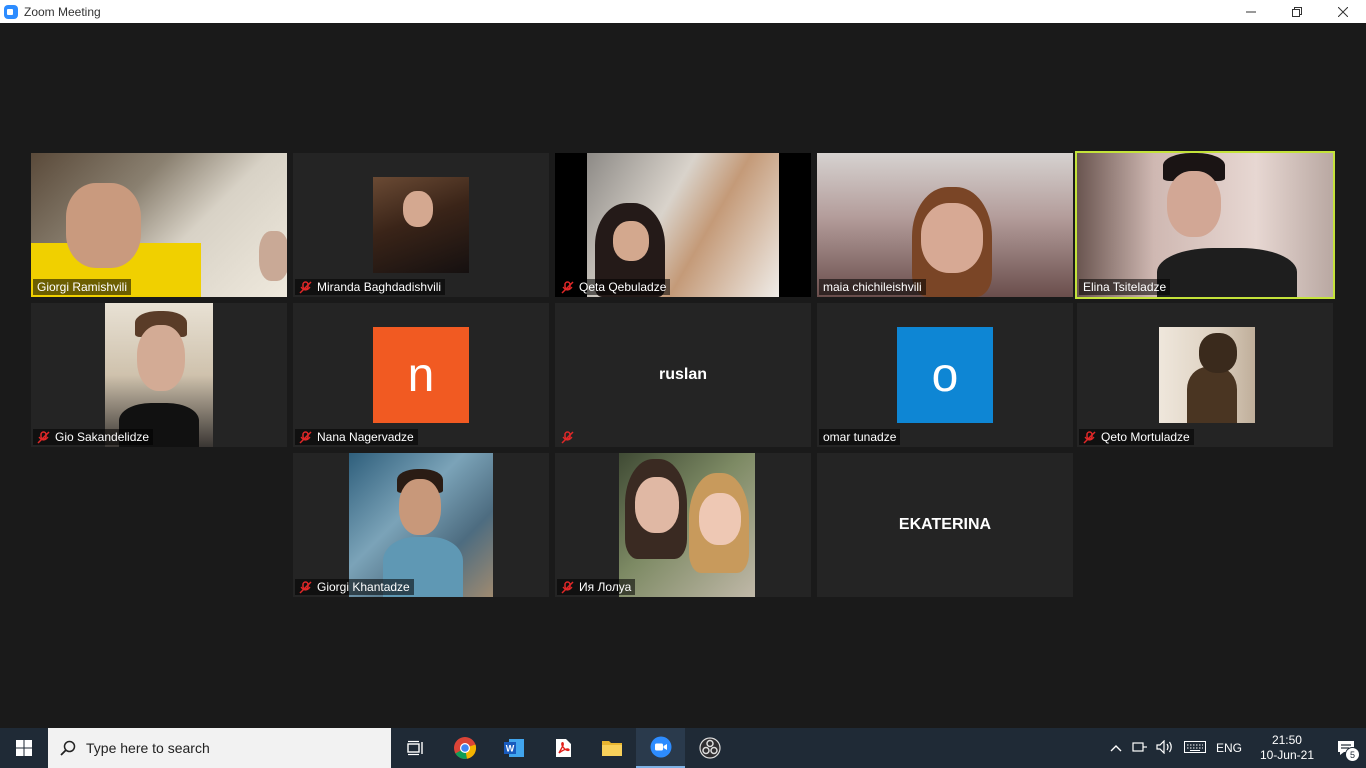 The width and height of the screenshot is (1366, 768). I want to click on pdf-icon, so click(563, 748).